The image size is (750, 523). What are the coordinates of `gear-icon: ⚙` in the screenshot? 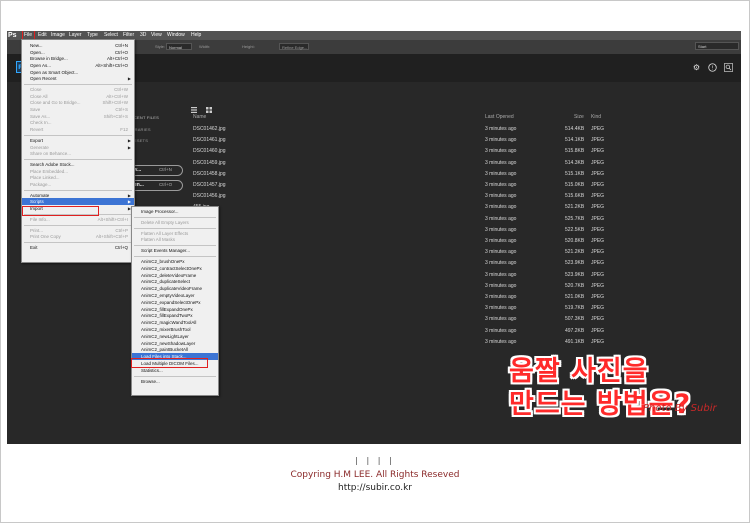 It's located at (696, 67).